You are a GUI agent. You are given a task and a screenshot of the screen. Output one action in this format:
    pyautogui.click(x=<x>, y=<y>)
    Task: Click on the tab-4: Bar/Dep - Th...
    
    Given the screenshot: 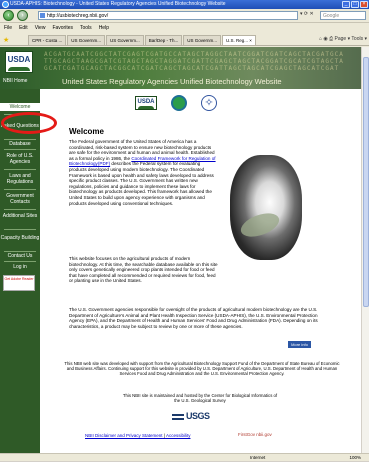 What is the action you would take?
    pyautogui.click(x=163, y=40)
    